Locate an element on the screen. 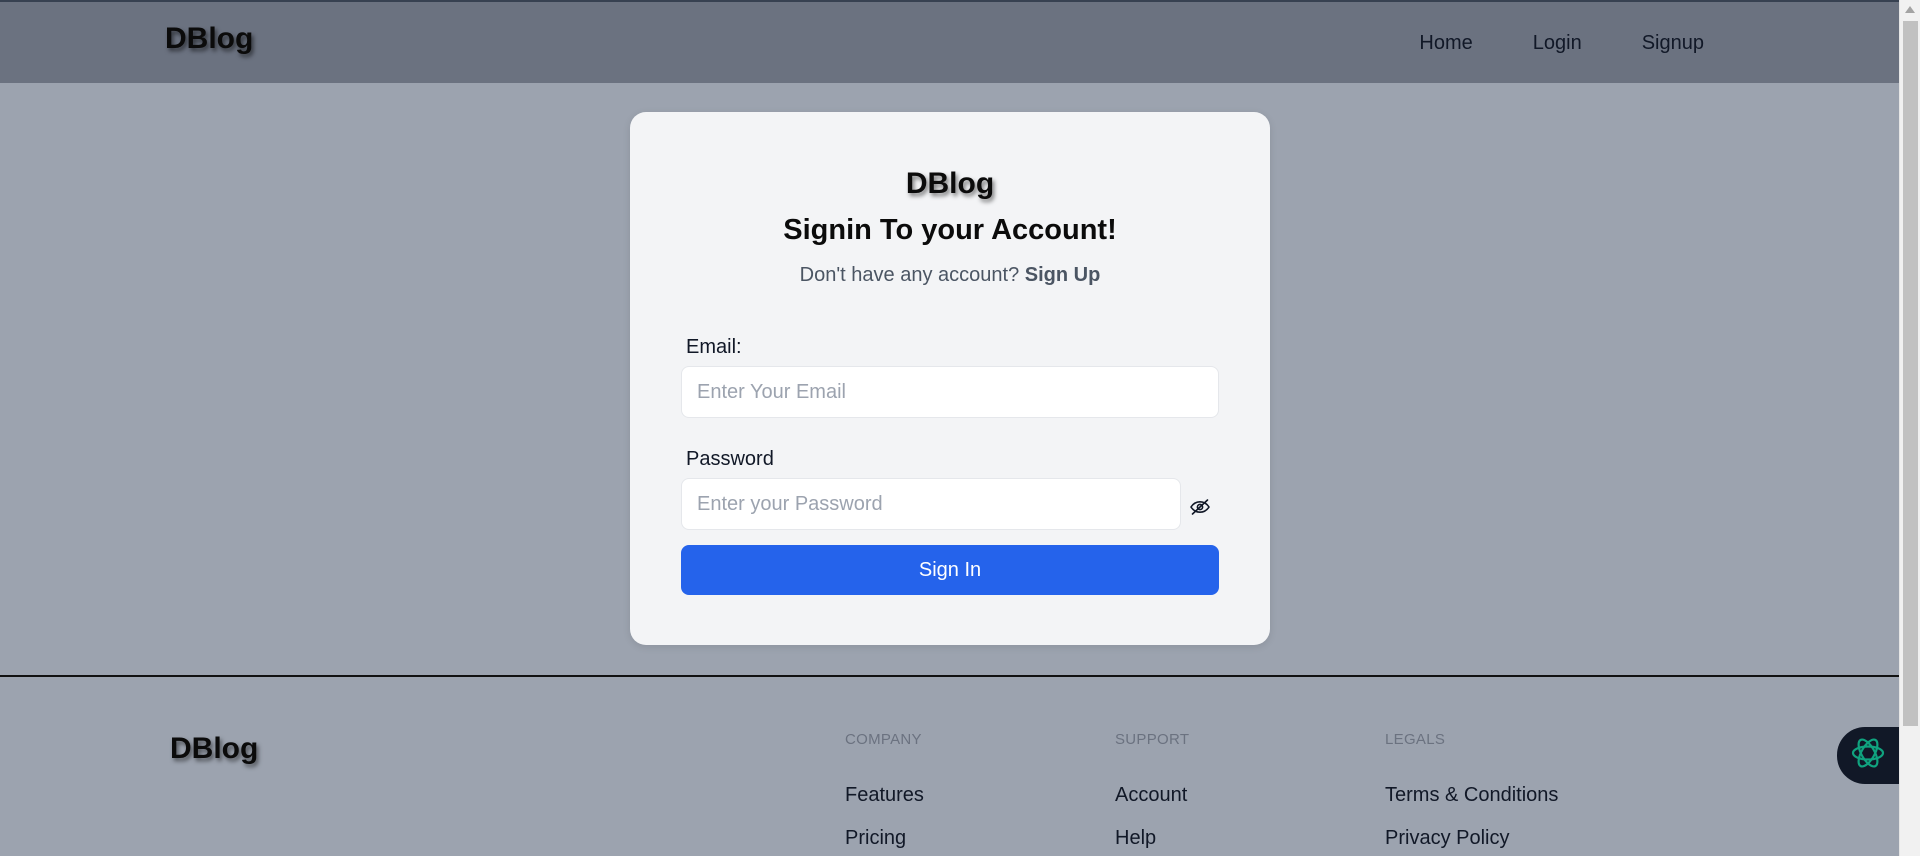 The width and height of the screenshot is (1920, 856). footer-col-legals: LEGALS Terms & Conditions Privacy Policy is located at coordinates (1515, 790).